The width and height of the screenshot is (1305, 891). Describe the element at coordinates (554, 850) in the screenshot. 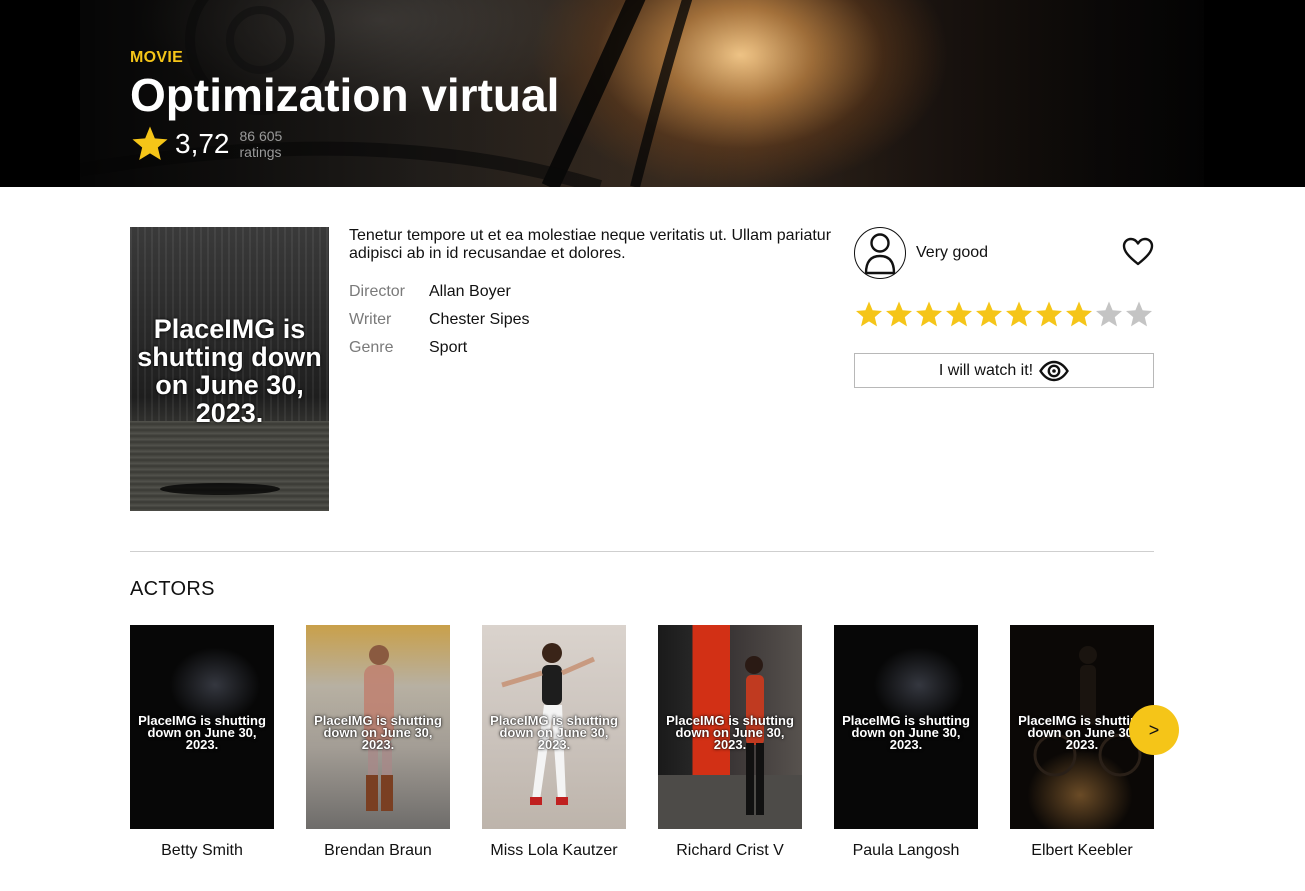

I see `actor-name: Miss Lola Kautzer` at that location.